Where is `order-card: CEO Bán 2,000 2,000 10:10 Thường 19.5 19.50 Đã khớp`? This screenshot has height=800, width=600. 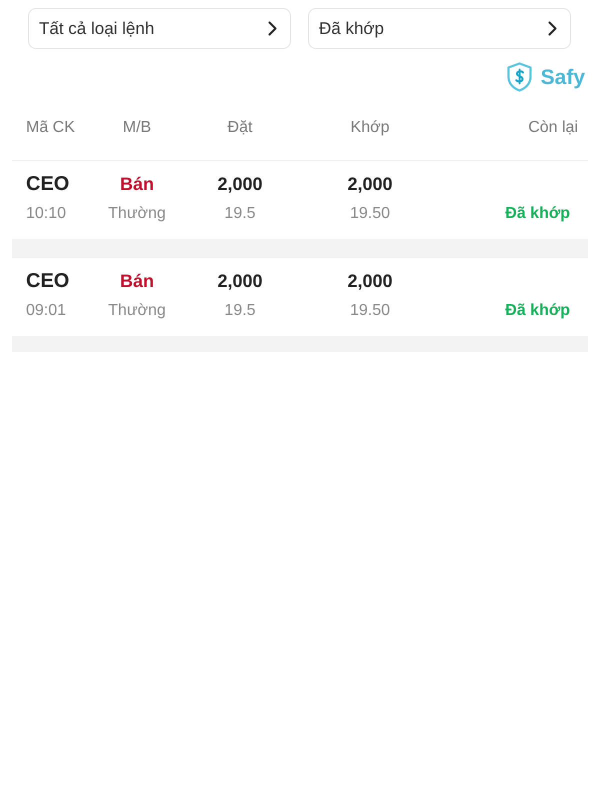
order-card: CEO Bán 2,000 2,000 10:10 Thường 19.5 19.50 Đã khớp is located at coordinates (300, 199).